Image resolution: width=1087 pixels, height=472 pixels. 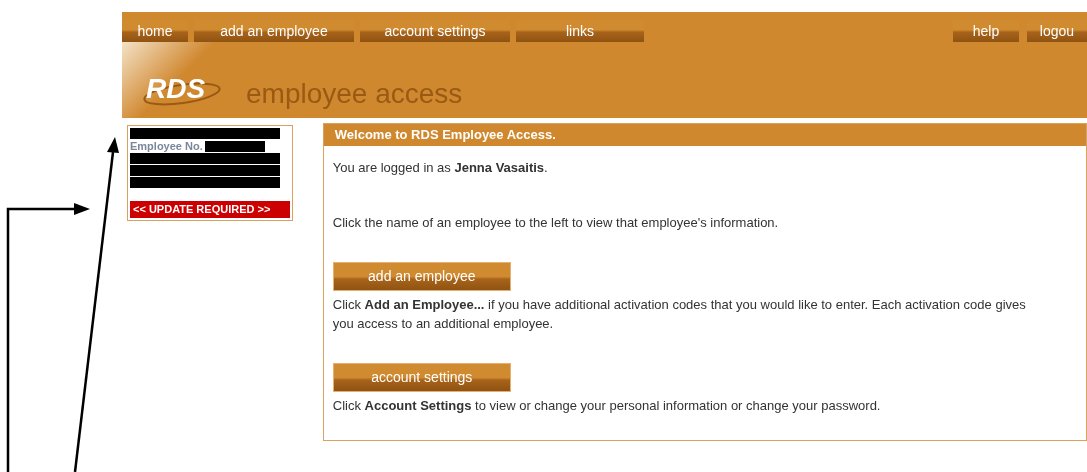 I want to click on instruction-text: Click the name of an employee to the left to view that employee's information., so click(x=556, y=222).